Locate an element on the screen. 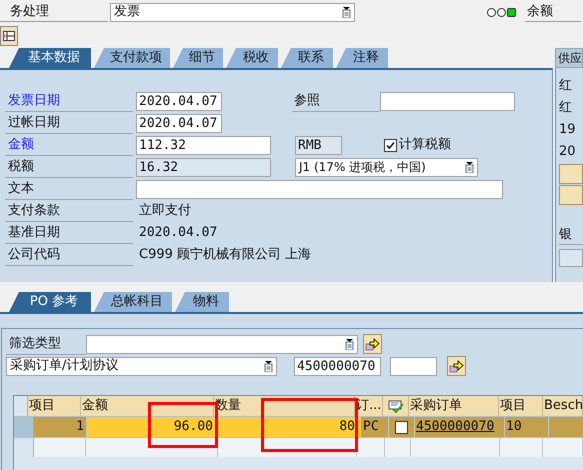 This screenshot has height=470, width=583. toolbar-button is located at coordinates (9, 36).